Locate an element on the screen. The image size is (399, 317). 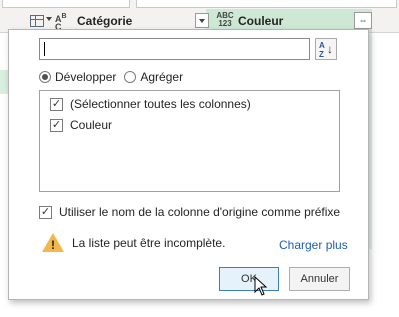
cancel-button: Annuler is located at coordinates (319, 279).